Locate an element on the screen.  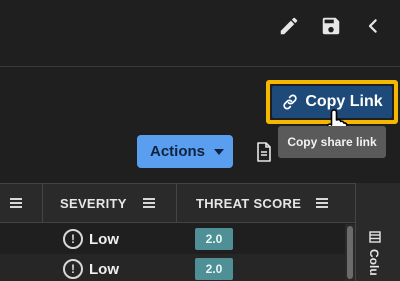
caret-down-icon is located at coordinates (219, 151).